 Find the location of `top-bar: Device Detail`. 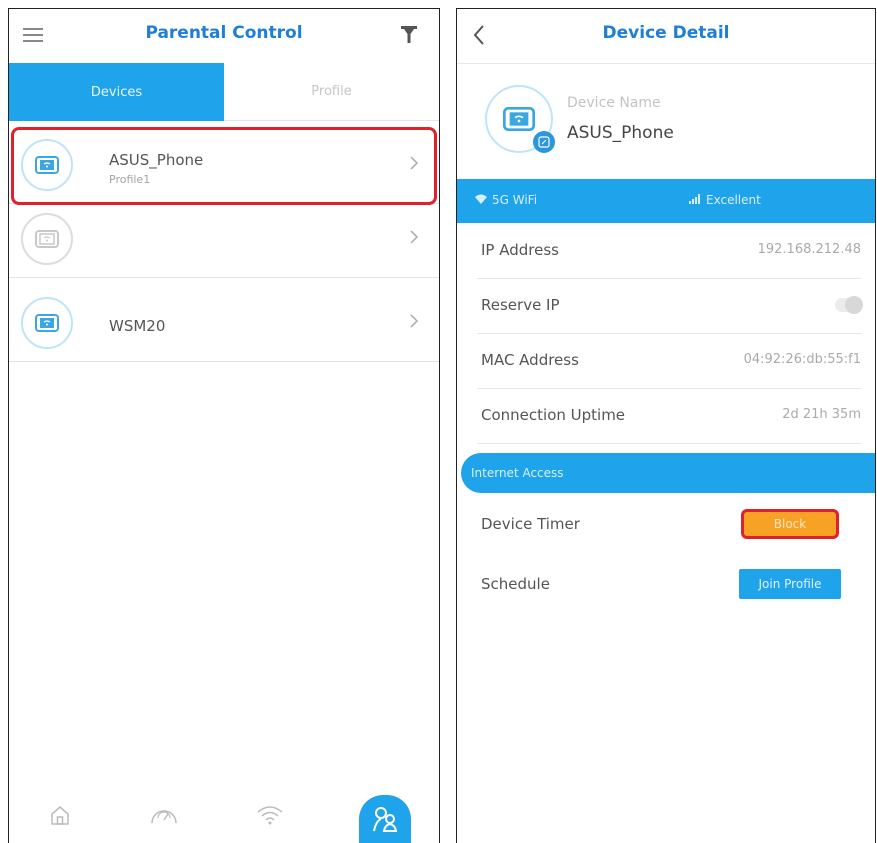

top-bar: Device Detail is located at coordinates (666, 36).